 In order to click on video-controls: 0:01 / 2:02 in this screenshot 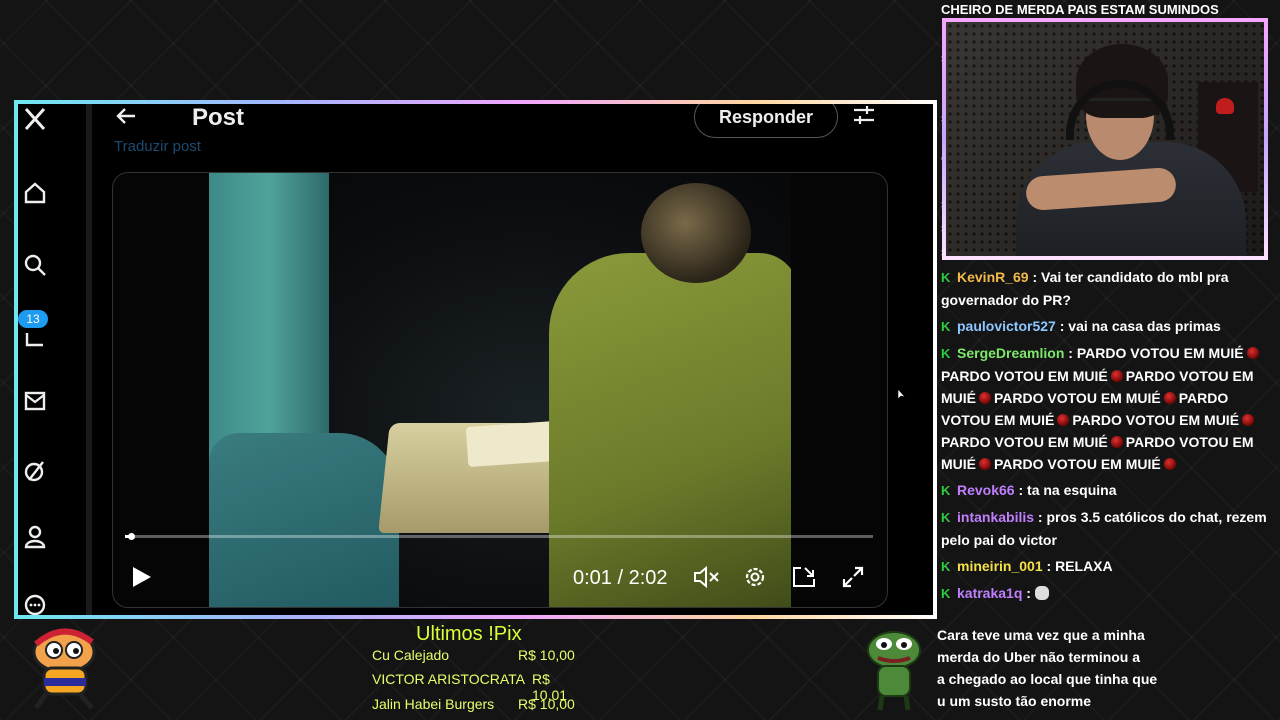, I will do `click(500, 578)`.